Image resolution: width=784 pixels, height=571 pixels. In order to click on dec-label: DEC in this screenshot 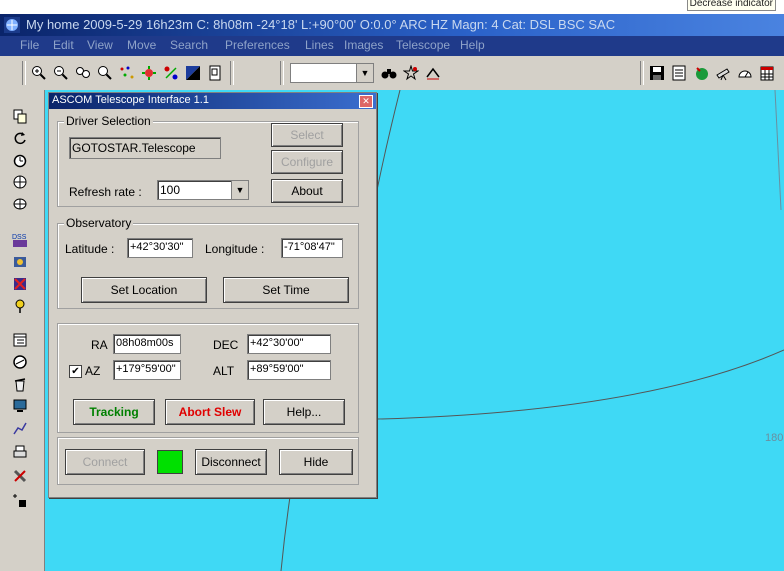, I will do `click(226, 345)`.